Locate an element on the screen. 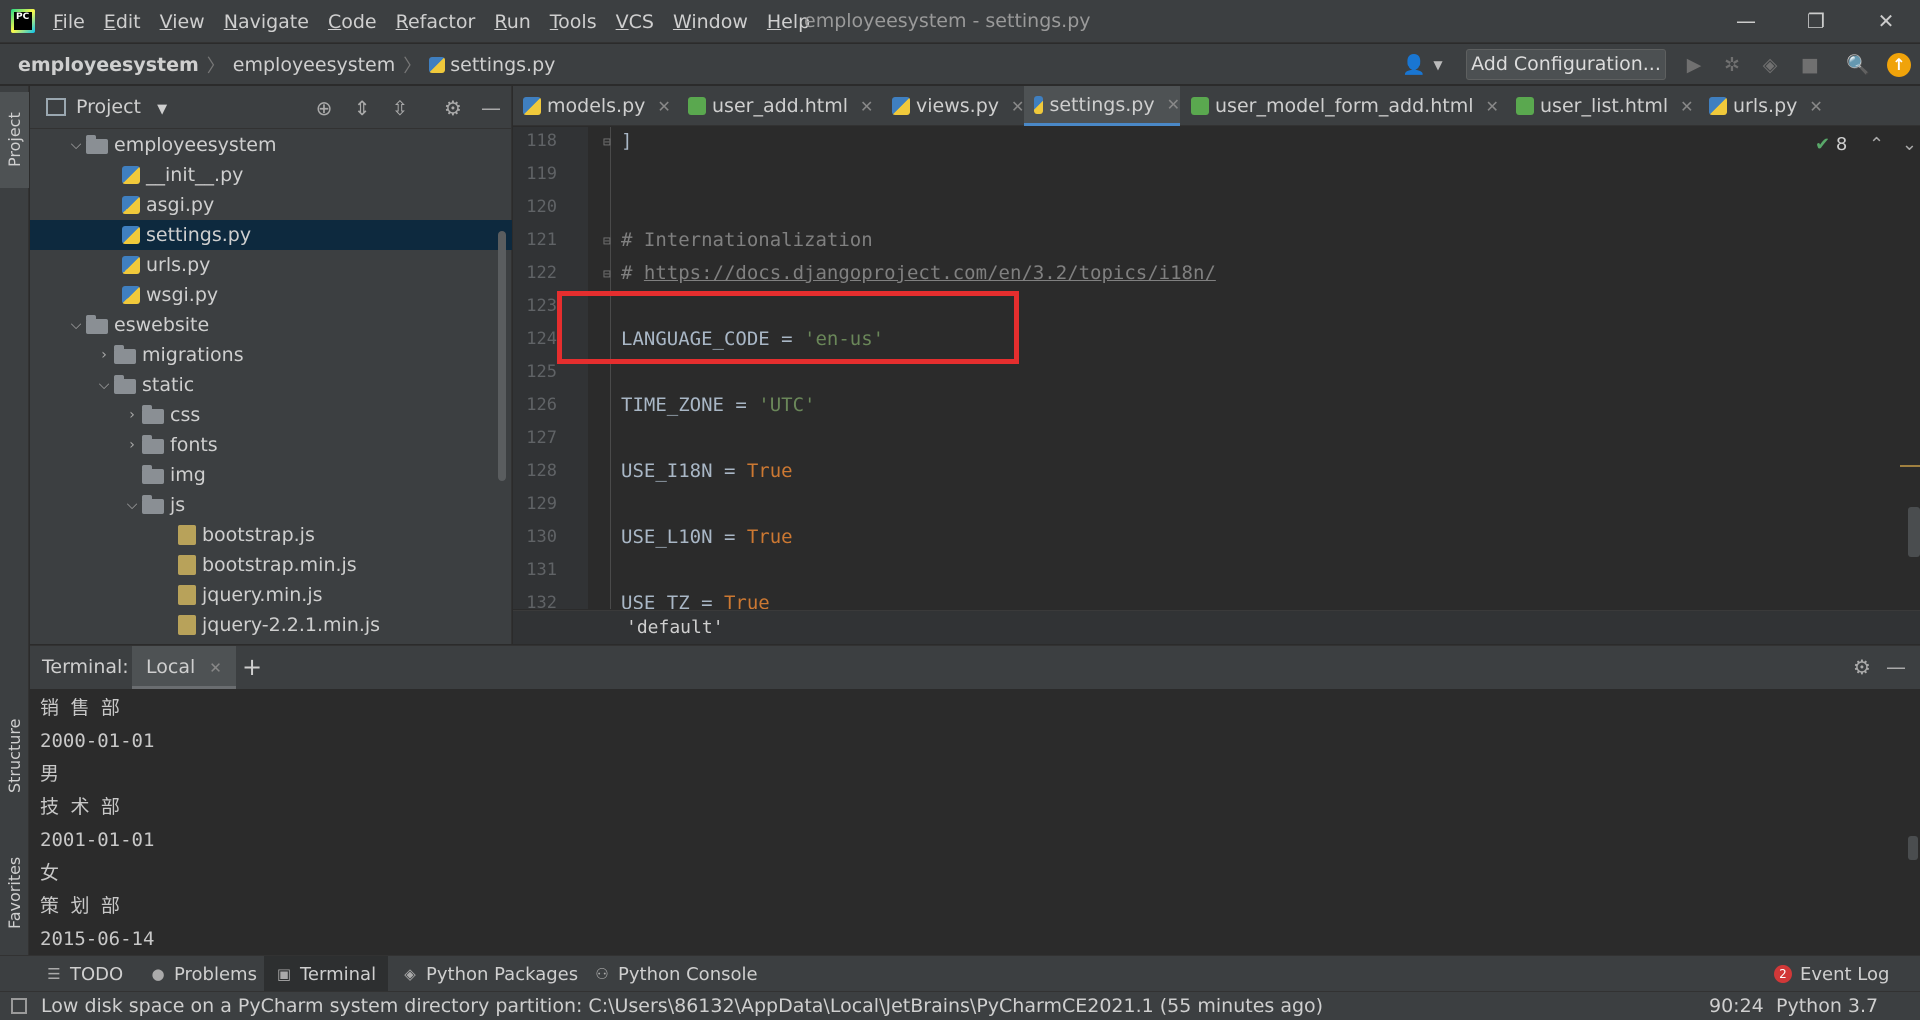  tab-user-add-html: user_add.html ✕ is located at coordinates (775, 106).